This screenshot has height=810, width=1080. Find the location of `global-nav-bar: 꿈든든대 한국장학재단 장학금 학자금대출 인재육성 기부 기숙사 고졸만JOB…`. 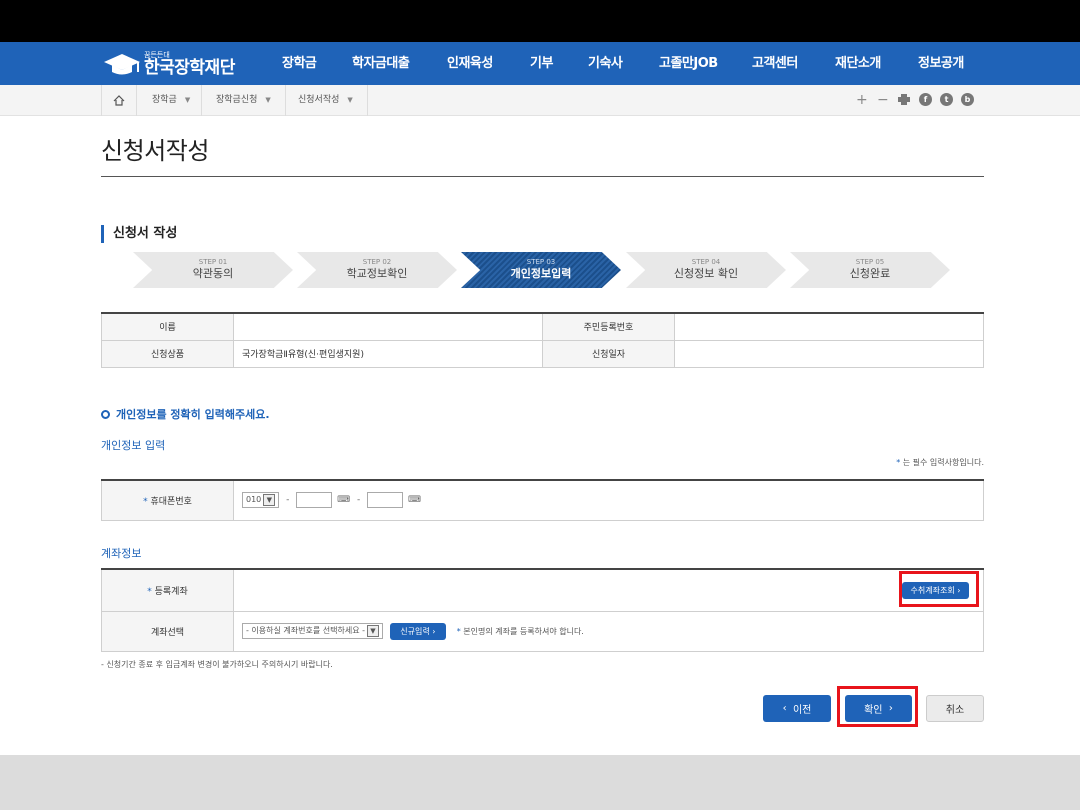

global-nav-bar: 꿈든든대 한국장학재단 장학금 학자금대출 인재육성 기부 기숙사 고졸만JOB… is located at coordinates (540, 63).